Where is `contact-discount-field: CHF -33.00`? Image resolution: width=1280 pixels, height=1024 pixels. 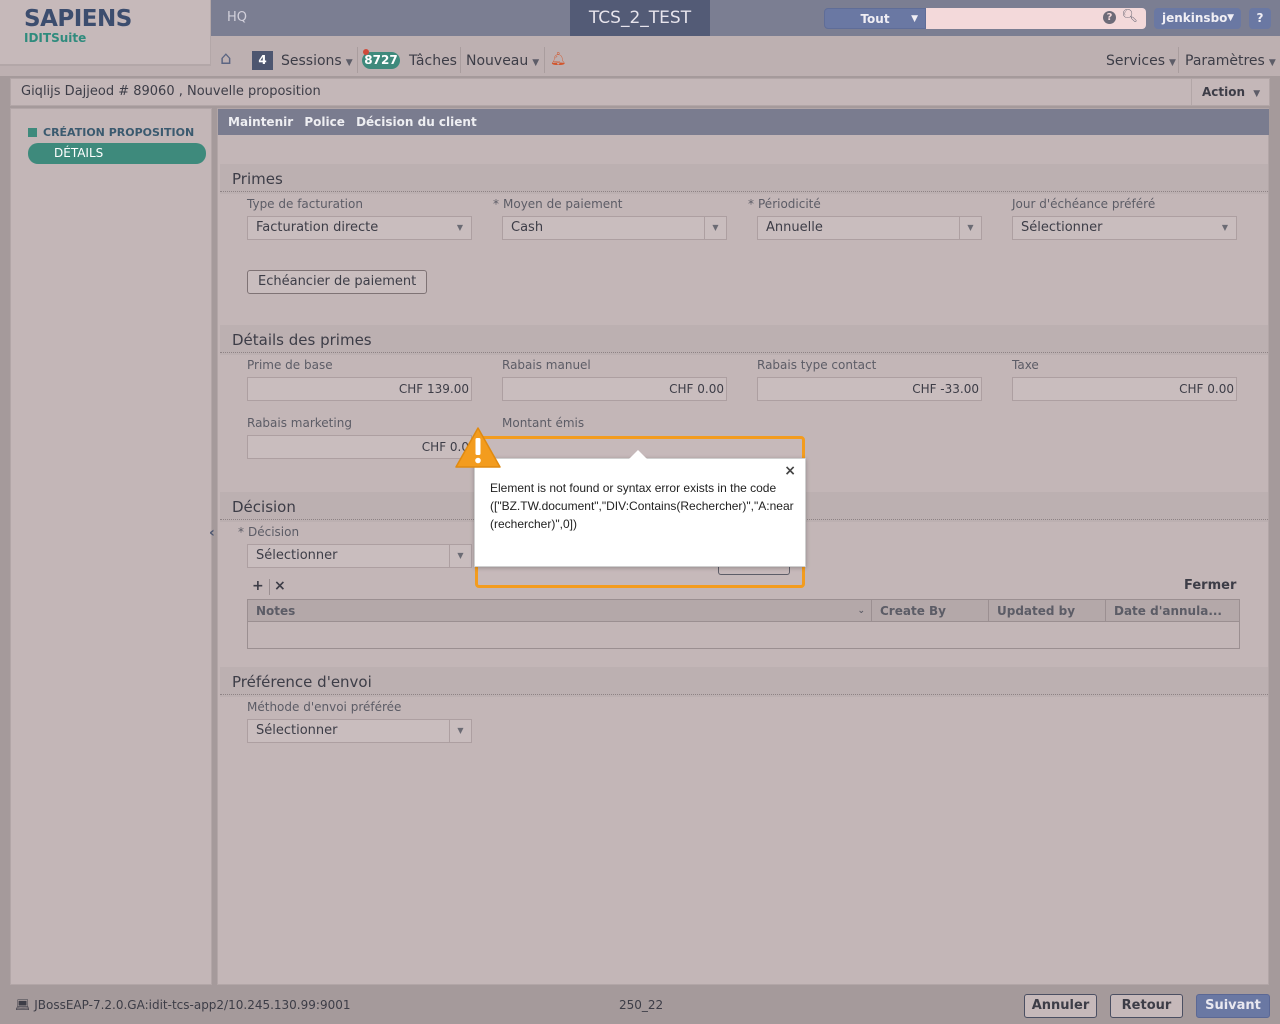
contact-discount-field: CHF -33.00 is located at coordinates (869, 389).